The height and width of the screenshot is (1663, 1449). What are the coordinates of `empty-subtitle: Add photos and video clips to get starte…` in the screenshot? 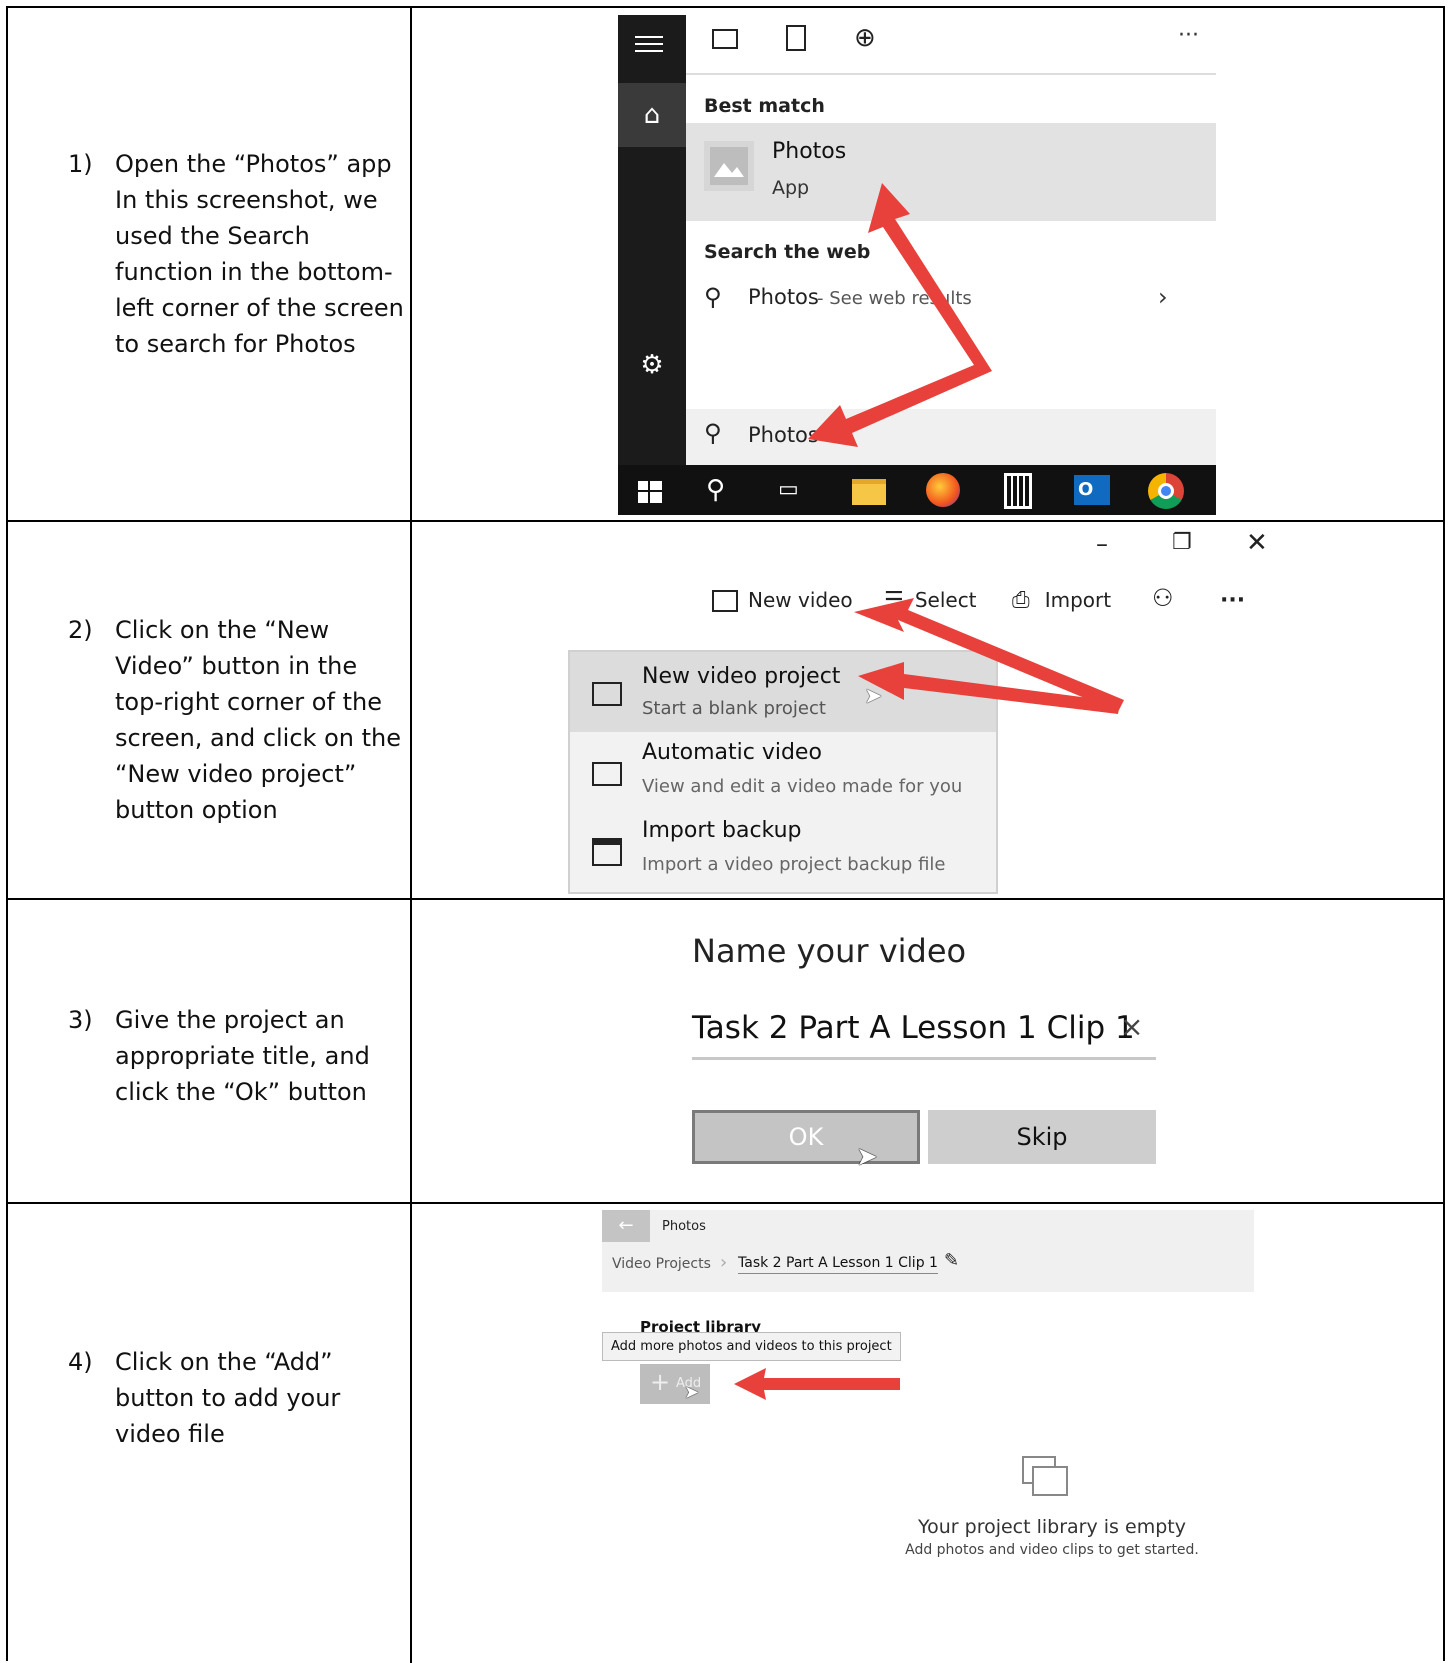 It's located at (1052, 1550).